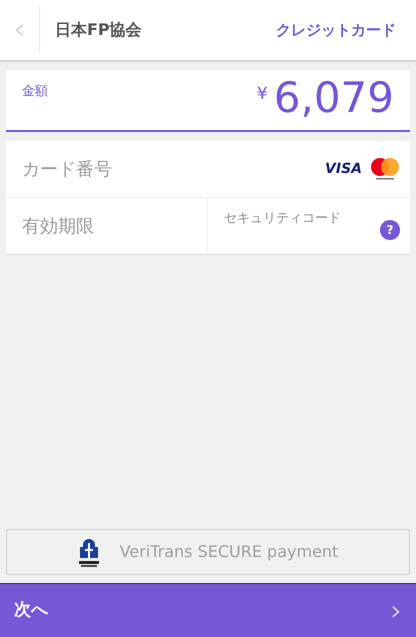 Image resolution: width=416 pixels, height=637 pixels. I want to click on currency-symbol: ¥, so click(262, 94).